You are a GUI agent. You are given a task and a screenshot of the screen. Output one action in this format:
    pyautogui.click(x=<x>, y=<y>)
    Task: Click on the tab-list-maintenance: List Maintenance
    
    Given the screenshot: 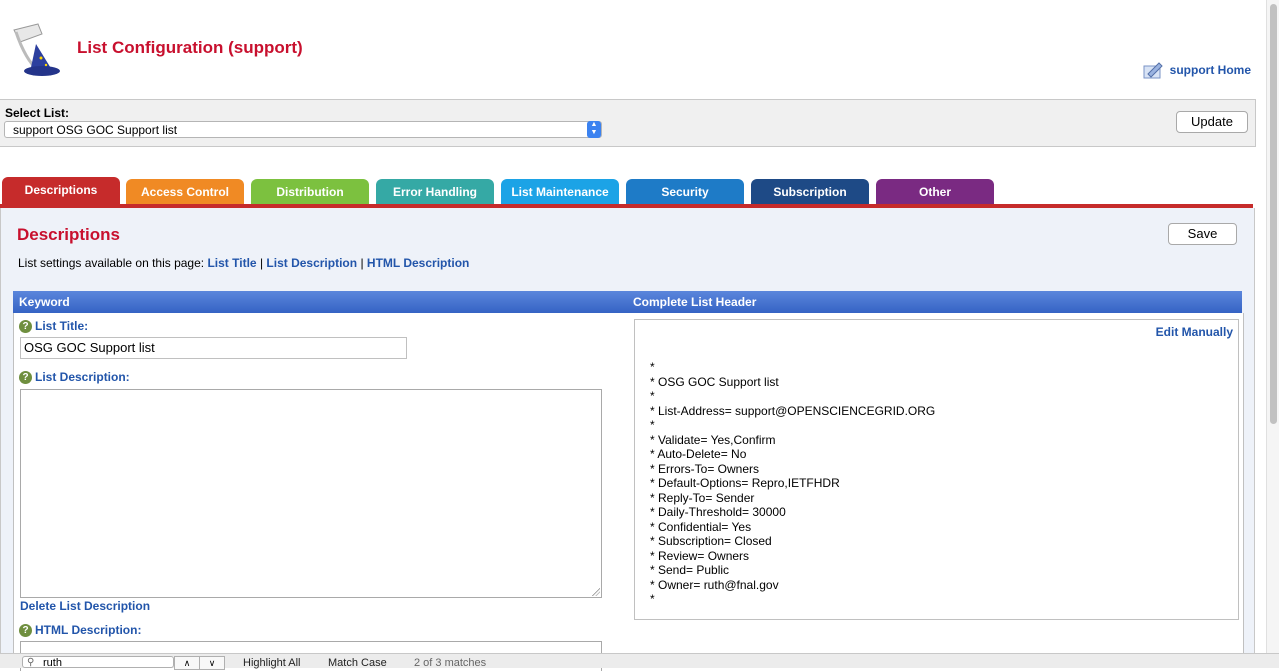 What is the action you would take?
    pyautogui.click(x=560, y=192)
    